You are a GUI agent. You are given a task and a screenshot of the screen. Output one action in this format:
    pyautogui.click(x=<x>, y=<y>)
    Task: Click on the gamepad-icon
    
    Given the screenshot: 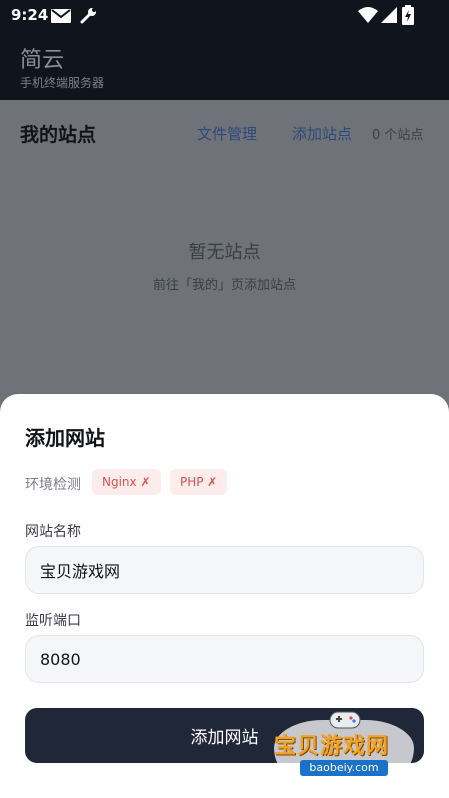 What is the action you would take?
    pyautogui.click(x=345, y=720)
    